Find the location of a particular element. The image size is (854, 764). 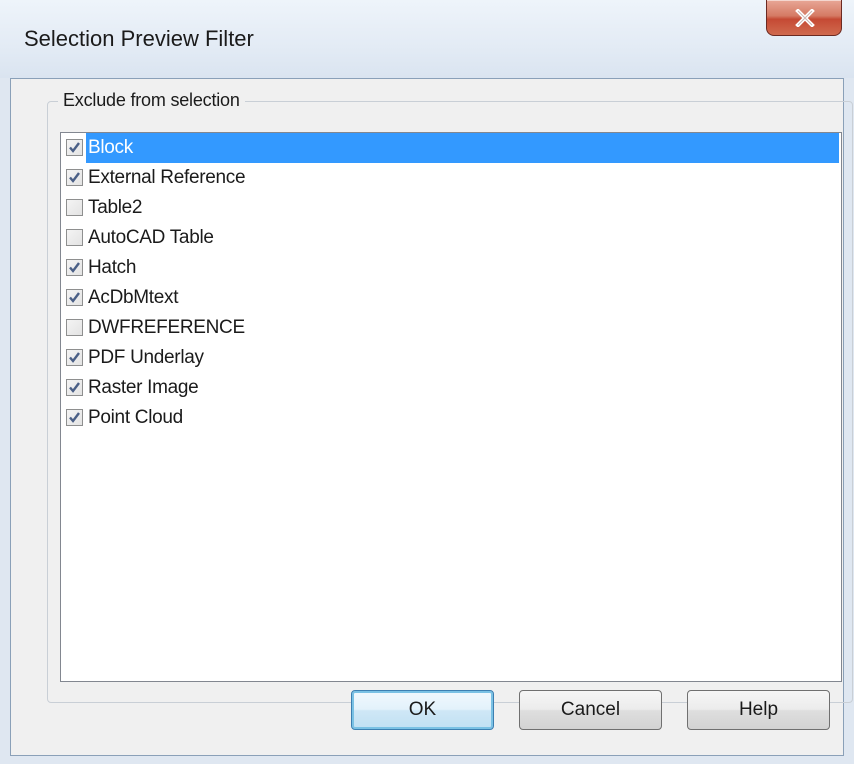

groupbox-label: Exclude from selection is located at coordinates (151, 100).